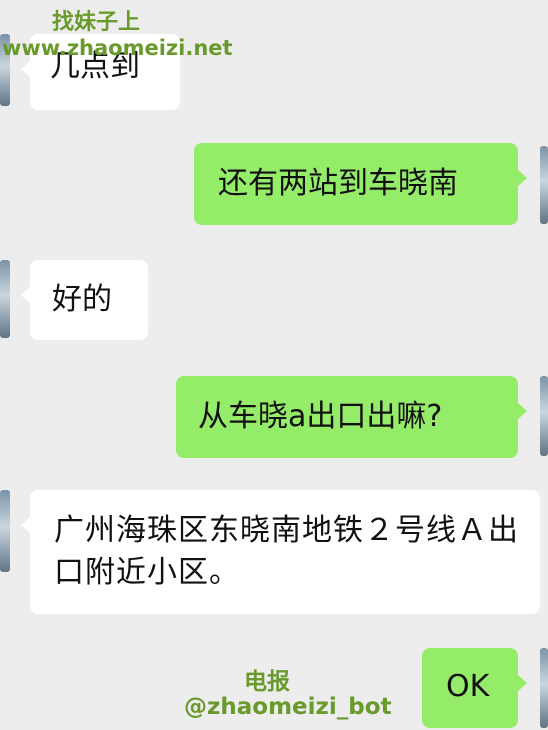 This screenshot has width=548, height=730. Describe the element at coordinates (468, 686) in the screenshot. I see `message-text: OK` at that location.